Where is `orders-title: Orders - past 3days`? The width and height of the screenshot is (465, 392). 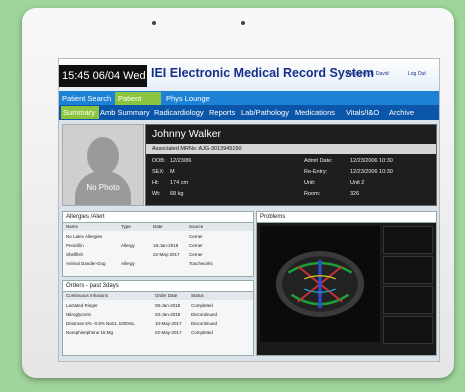 orders-title: Orders - past 3days is located at coordinates (158, 286).